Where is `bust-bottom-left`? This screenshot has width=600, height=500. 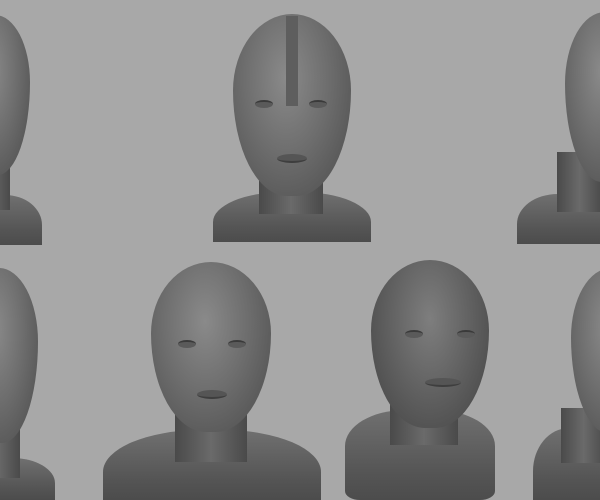
bust-bottom-left is located at coordinates (27, 384).